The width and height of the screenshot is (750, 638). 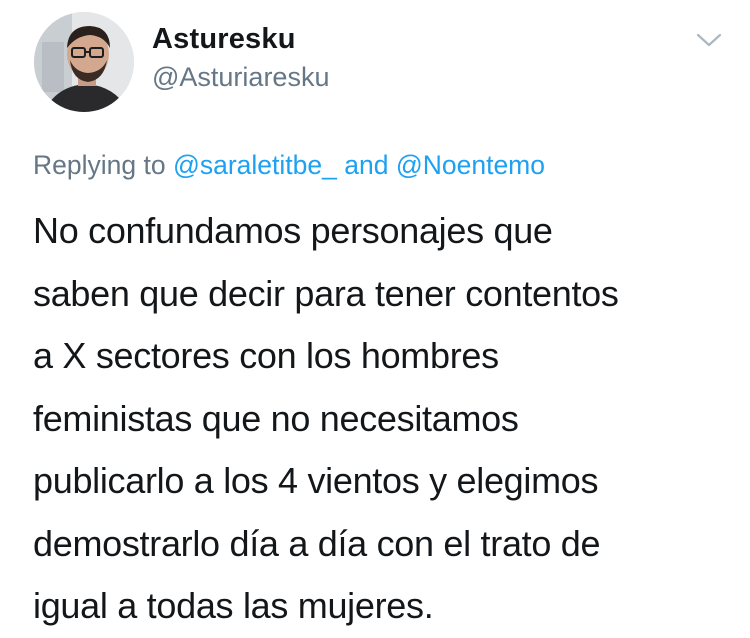 I want to click on avatar-image, so click(x=84, y=62).